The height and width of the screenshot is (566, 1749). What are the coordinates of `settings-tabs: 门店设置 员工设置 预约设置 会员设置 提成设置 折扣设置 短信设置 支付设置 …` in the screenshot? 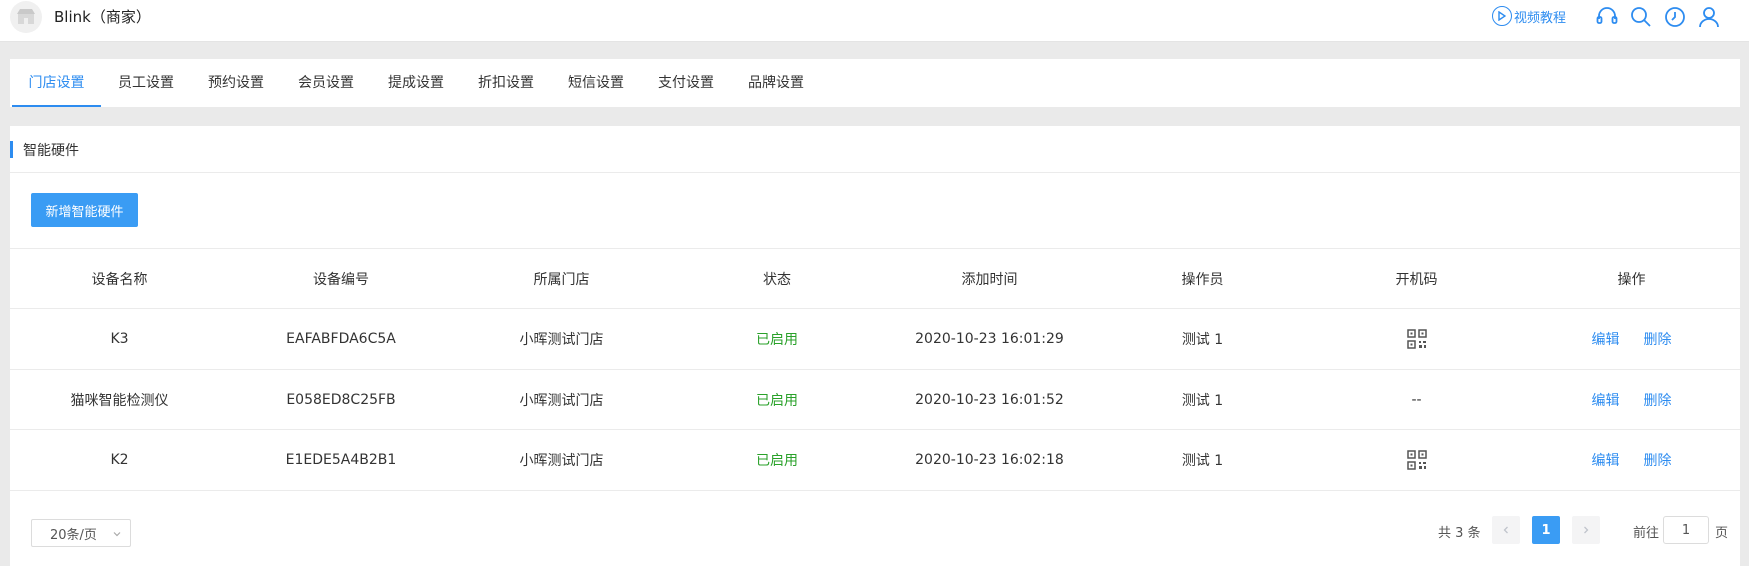 It's located at (875, 83).